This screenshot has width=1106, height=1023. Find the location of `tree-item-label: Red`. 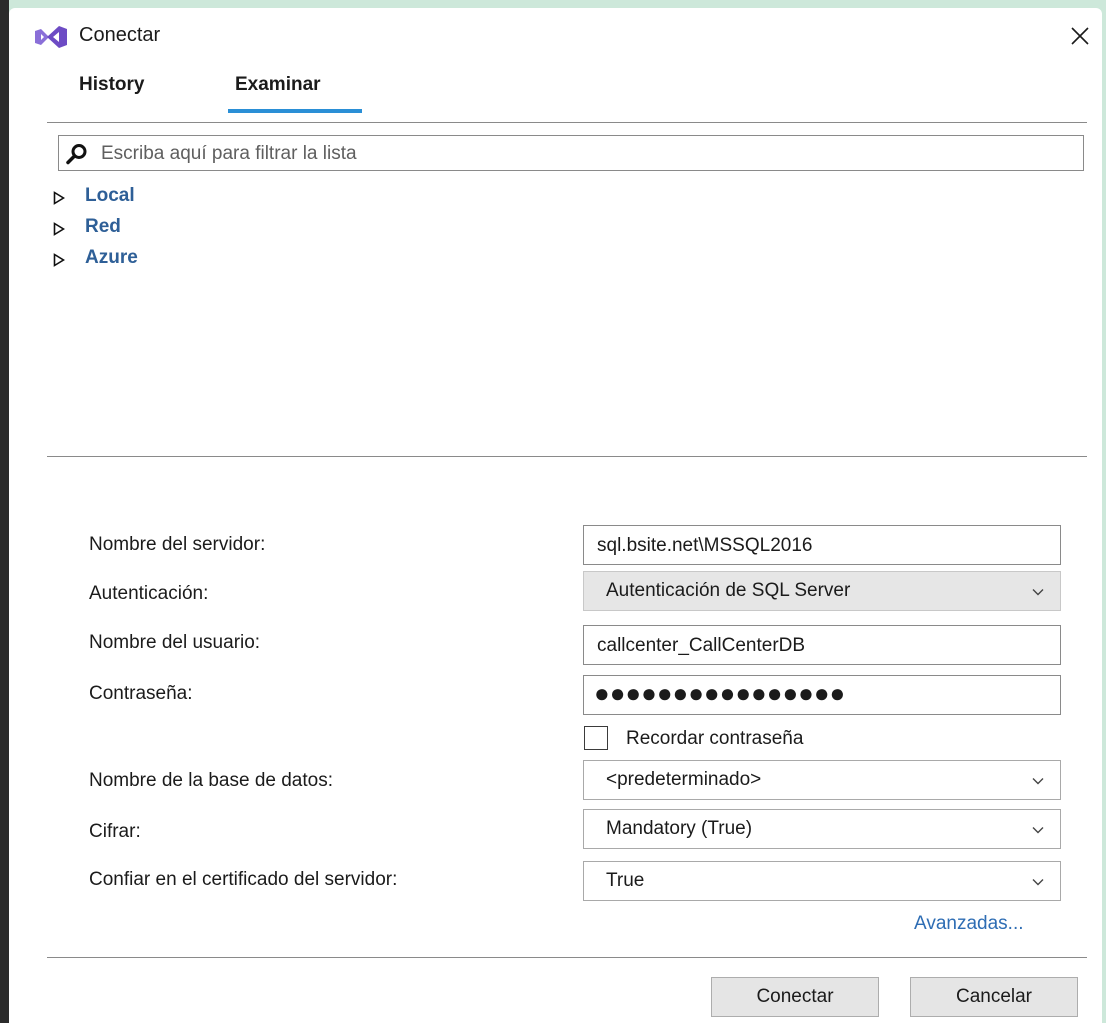

tree-item-label: Red is located at coordinates (103, 226).